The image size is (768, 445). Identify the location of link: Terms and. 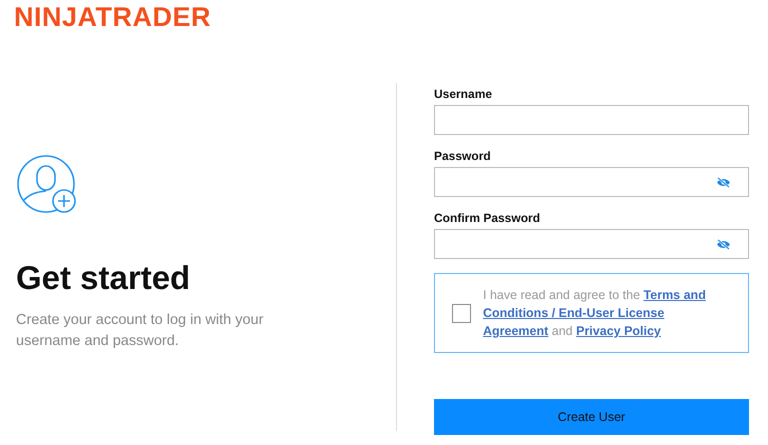
(675, 295).